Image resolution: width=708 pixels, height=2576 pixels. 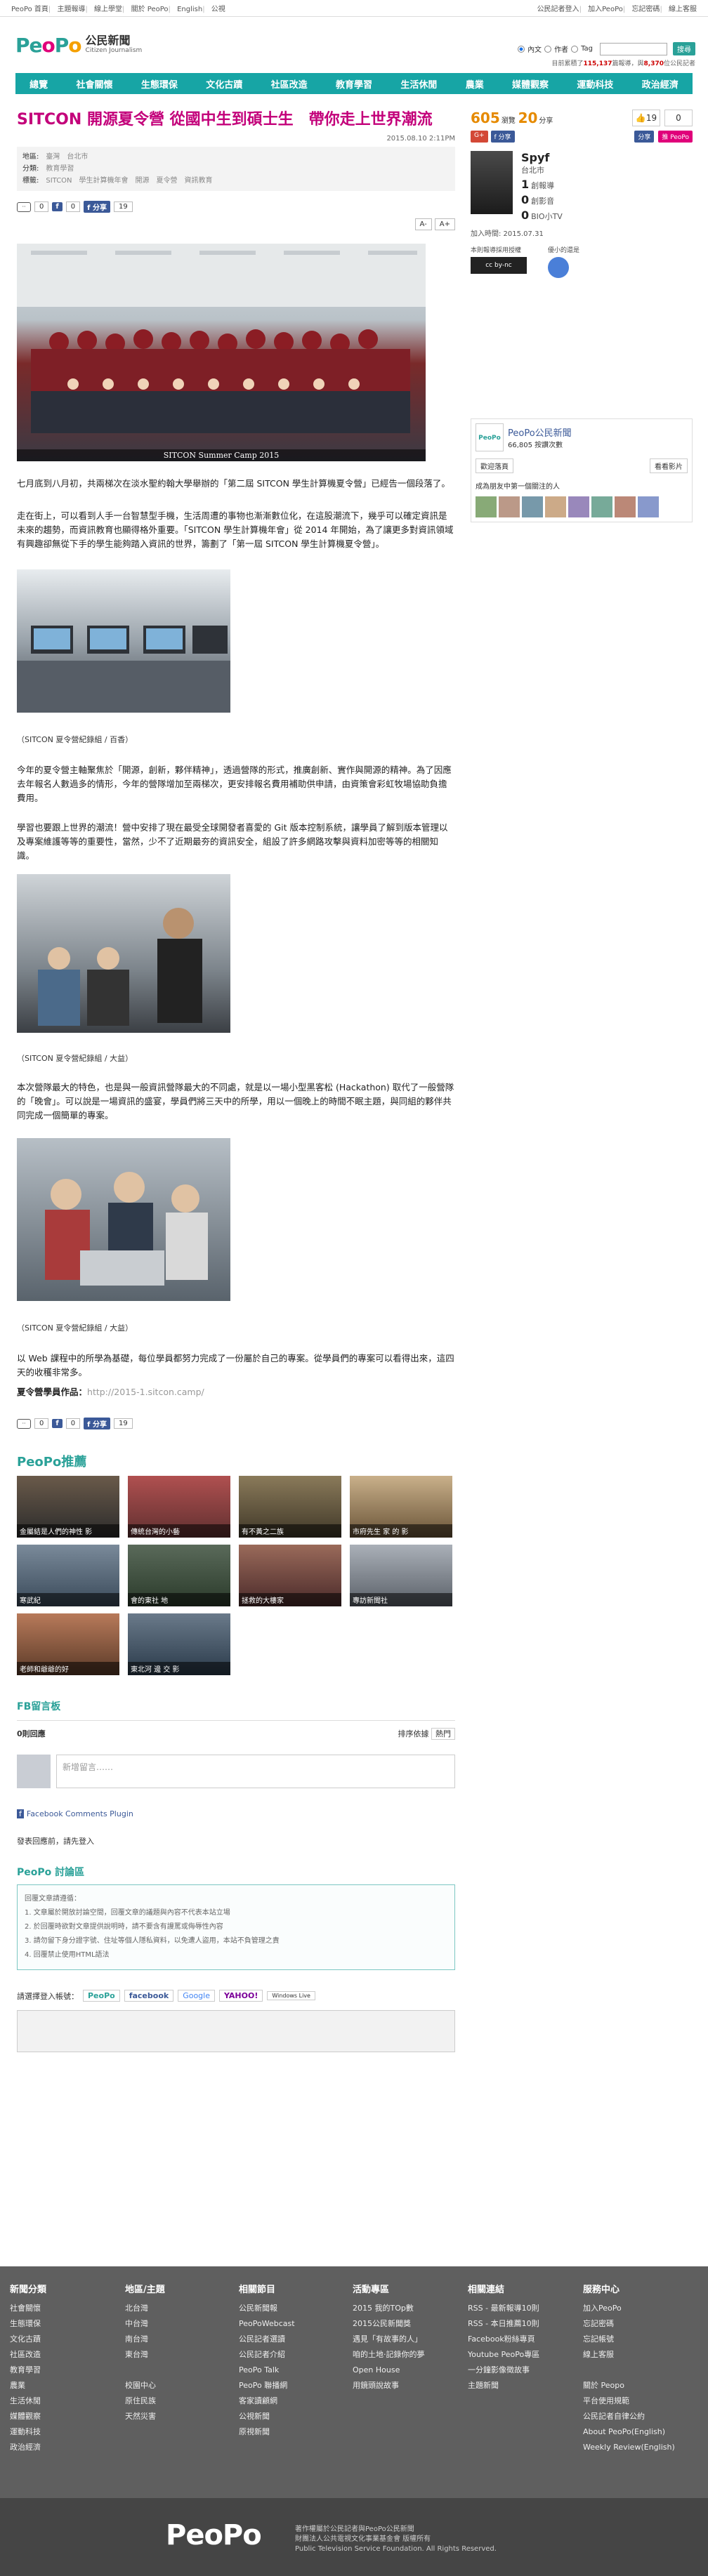 What do you see at coordinates (548, 49) in the screenshot?
I see `radio-author` at bounding box center [548, 49].